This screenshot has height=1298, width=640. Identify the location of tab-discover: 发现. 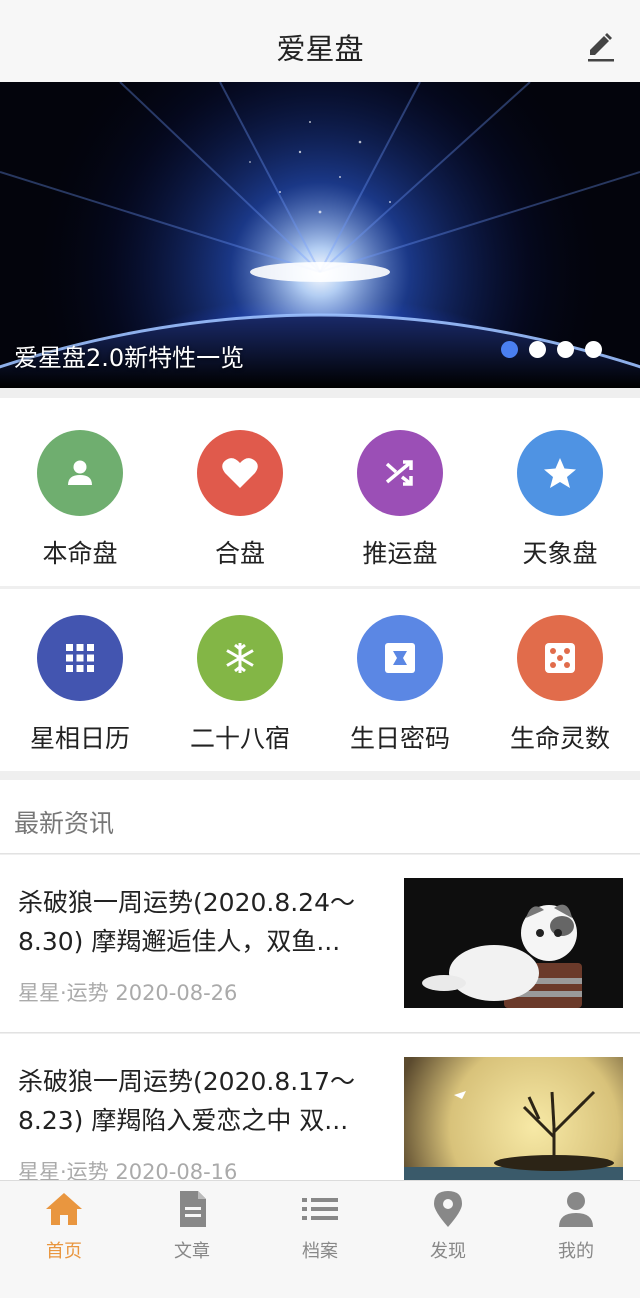
(448, 1239).